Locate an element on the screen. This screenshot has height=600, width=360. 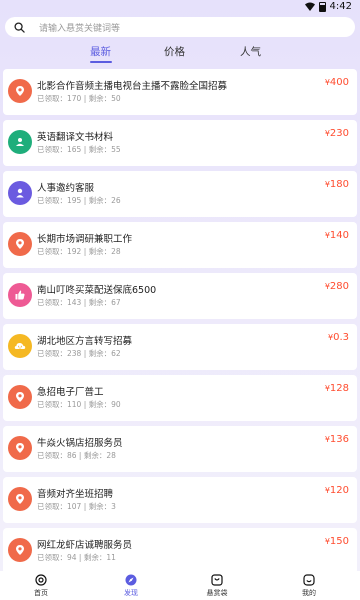
reward-amount: 180 is located at coordinates (339, 184).